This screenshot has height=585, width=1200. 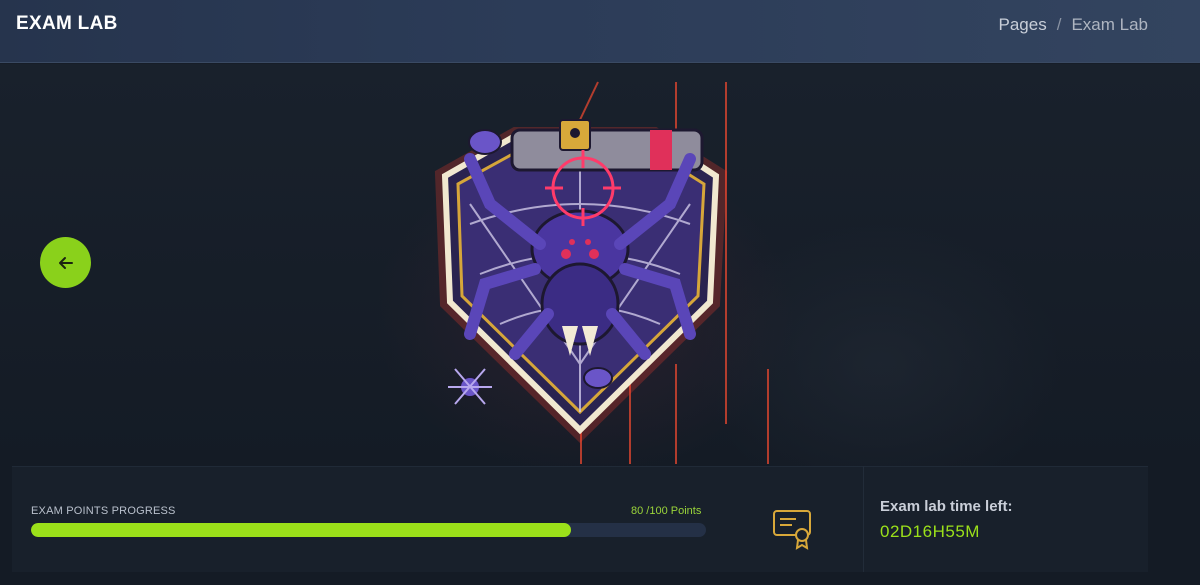 I want to click on time-left-label: Exam lab time left:, so click(x=946, y=506).